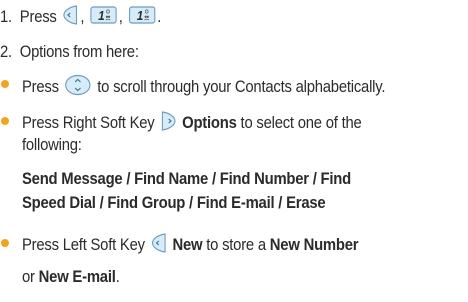 The image size is (468, 302). I want to click on bullet-options-press: Press Right Soft Key, so click(88, 122).